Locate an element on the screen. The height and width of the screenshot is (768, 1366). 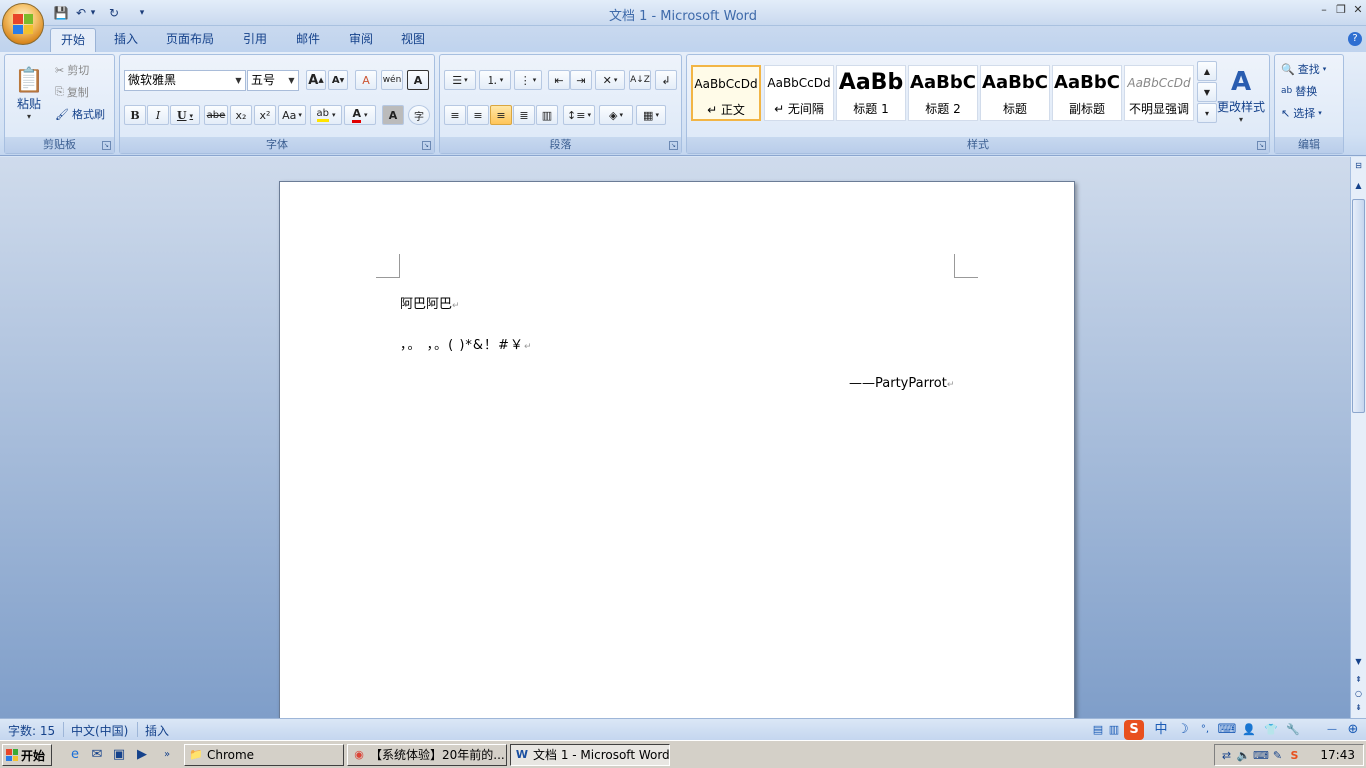
font-color-button: A ▾ is located at coordinates (360, 115).